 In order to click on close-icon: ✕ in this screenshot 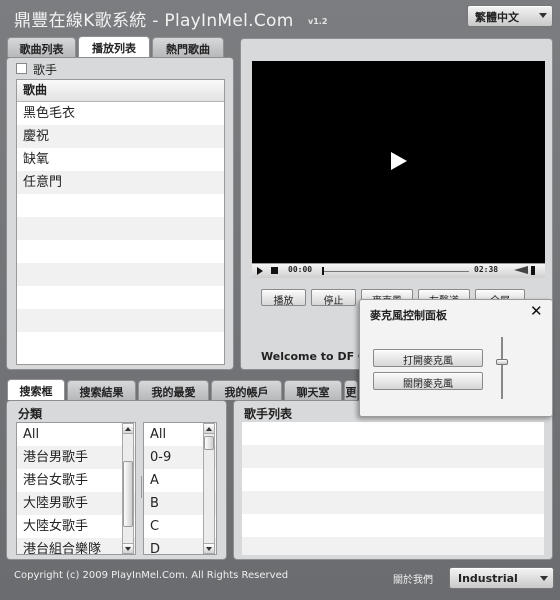, I will do `click(536, 311)`.